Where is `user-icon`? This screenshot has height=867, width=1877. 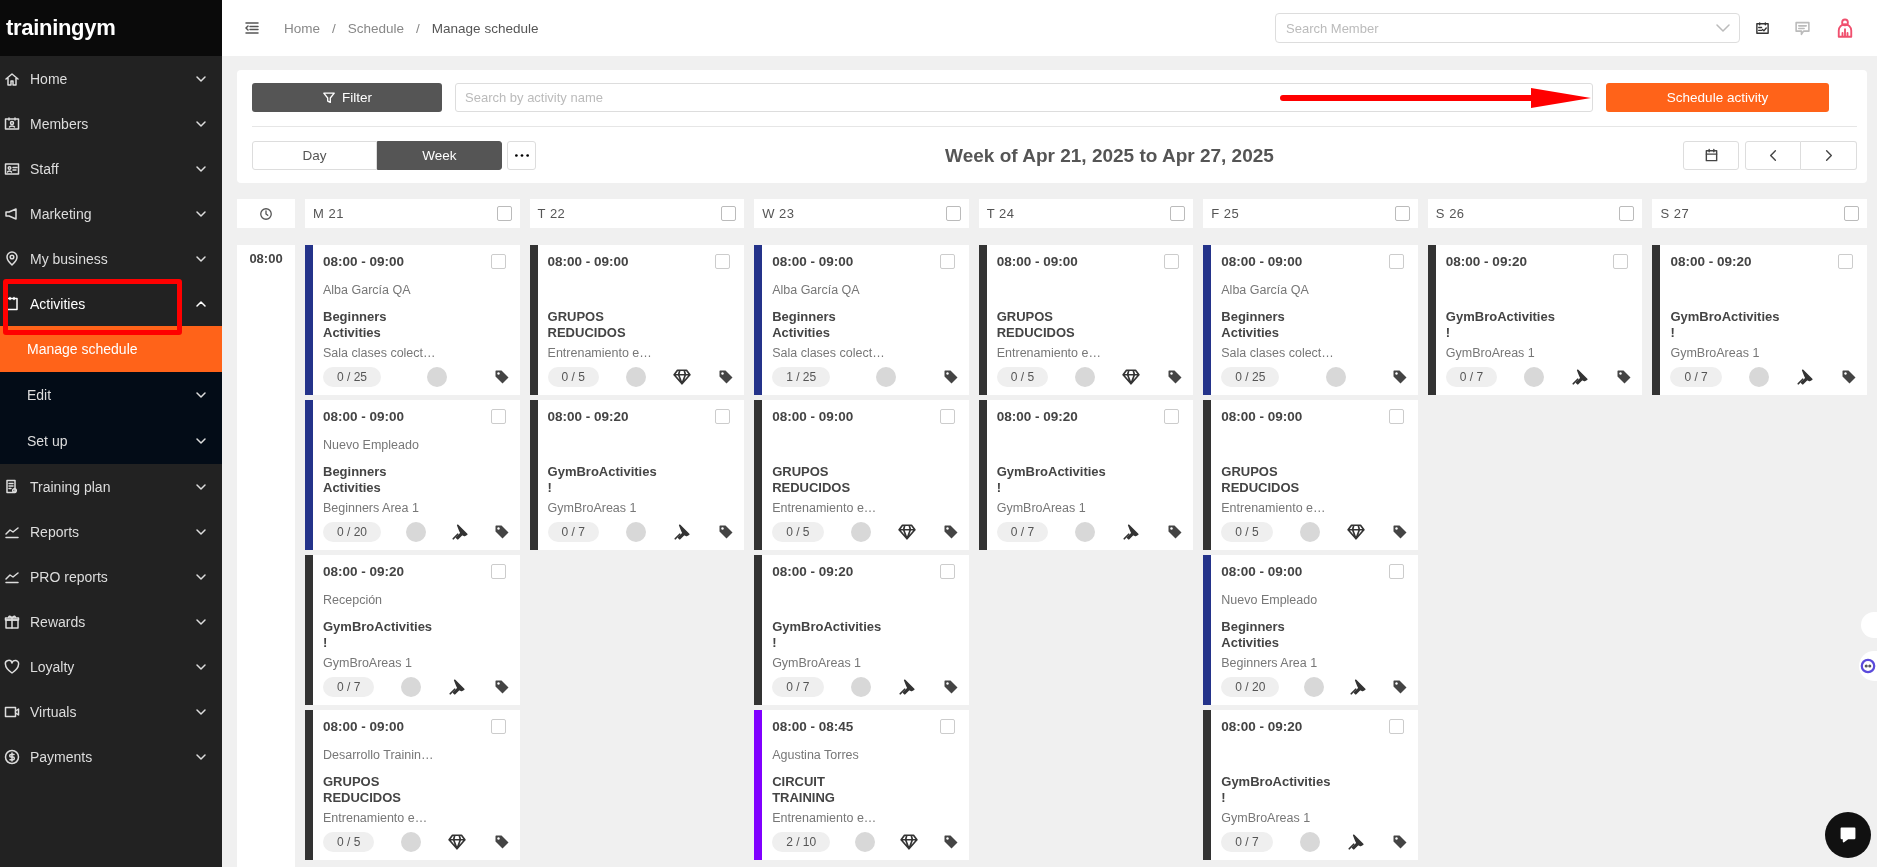
user-icon is located at coordinates (1845, 28).